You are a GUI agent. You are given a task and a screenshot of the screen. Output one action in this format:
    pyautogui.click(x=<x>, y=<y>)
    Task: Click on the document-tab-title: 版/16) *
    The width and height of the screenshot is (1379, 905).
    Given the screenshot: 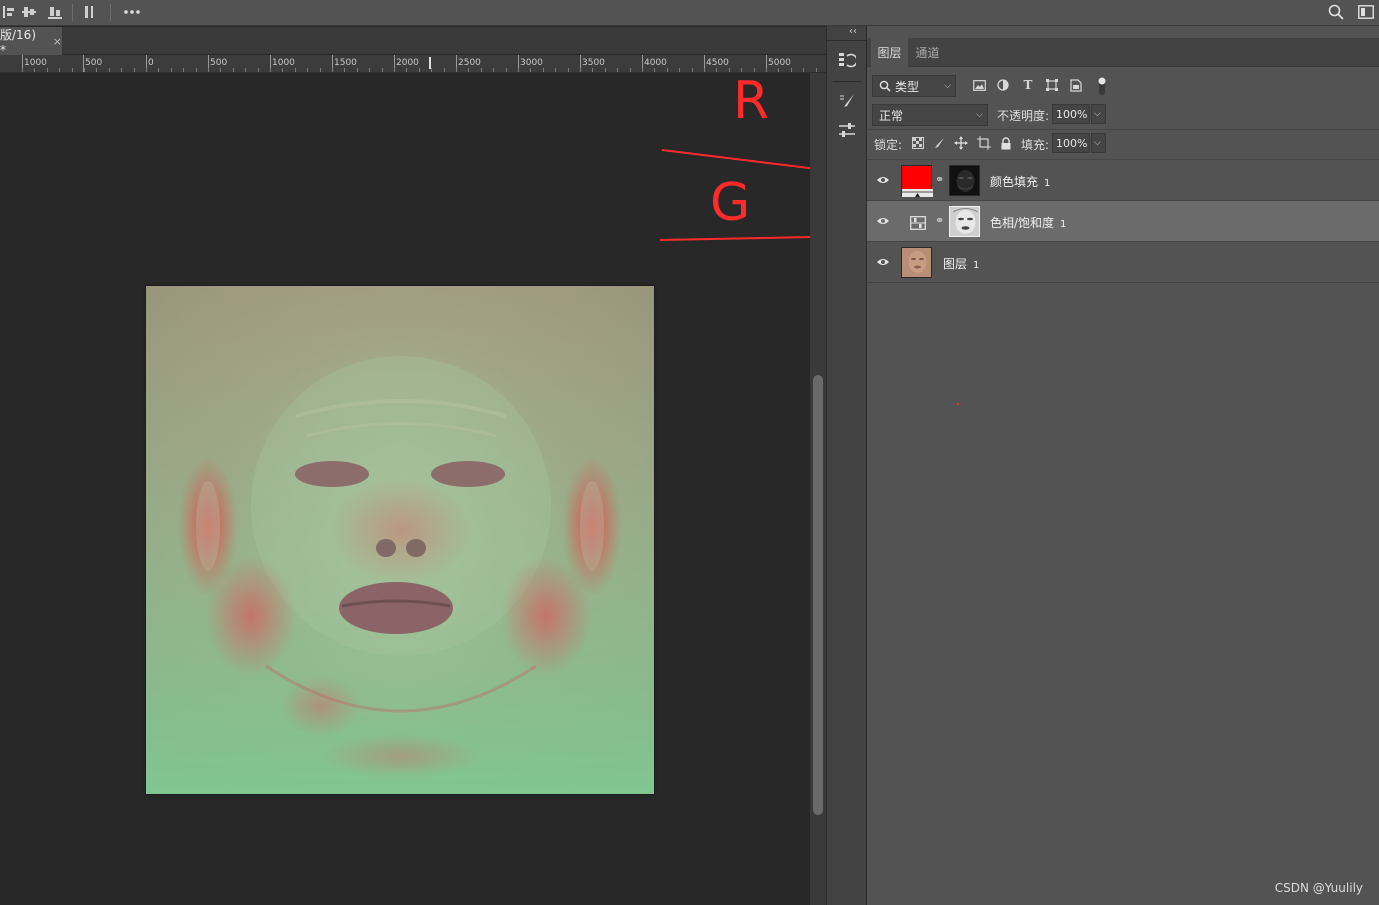 What is the action you would take?
    pyautogui.click(x=18, y=42)
    